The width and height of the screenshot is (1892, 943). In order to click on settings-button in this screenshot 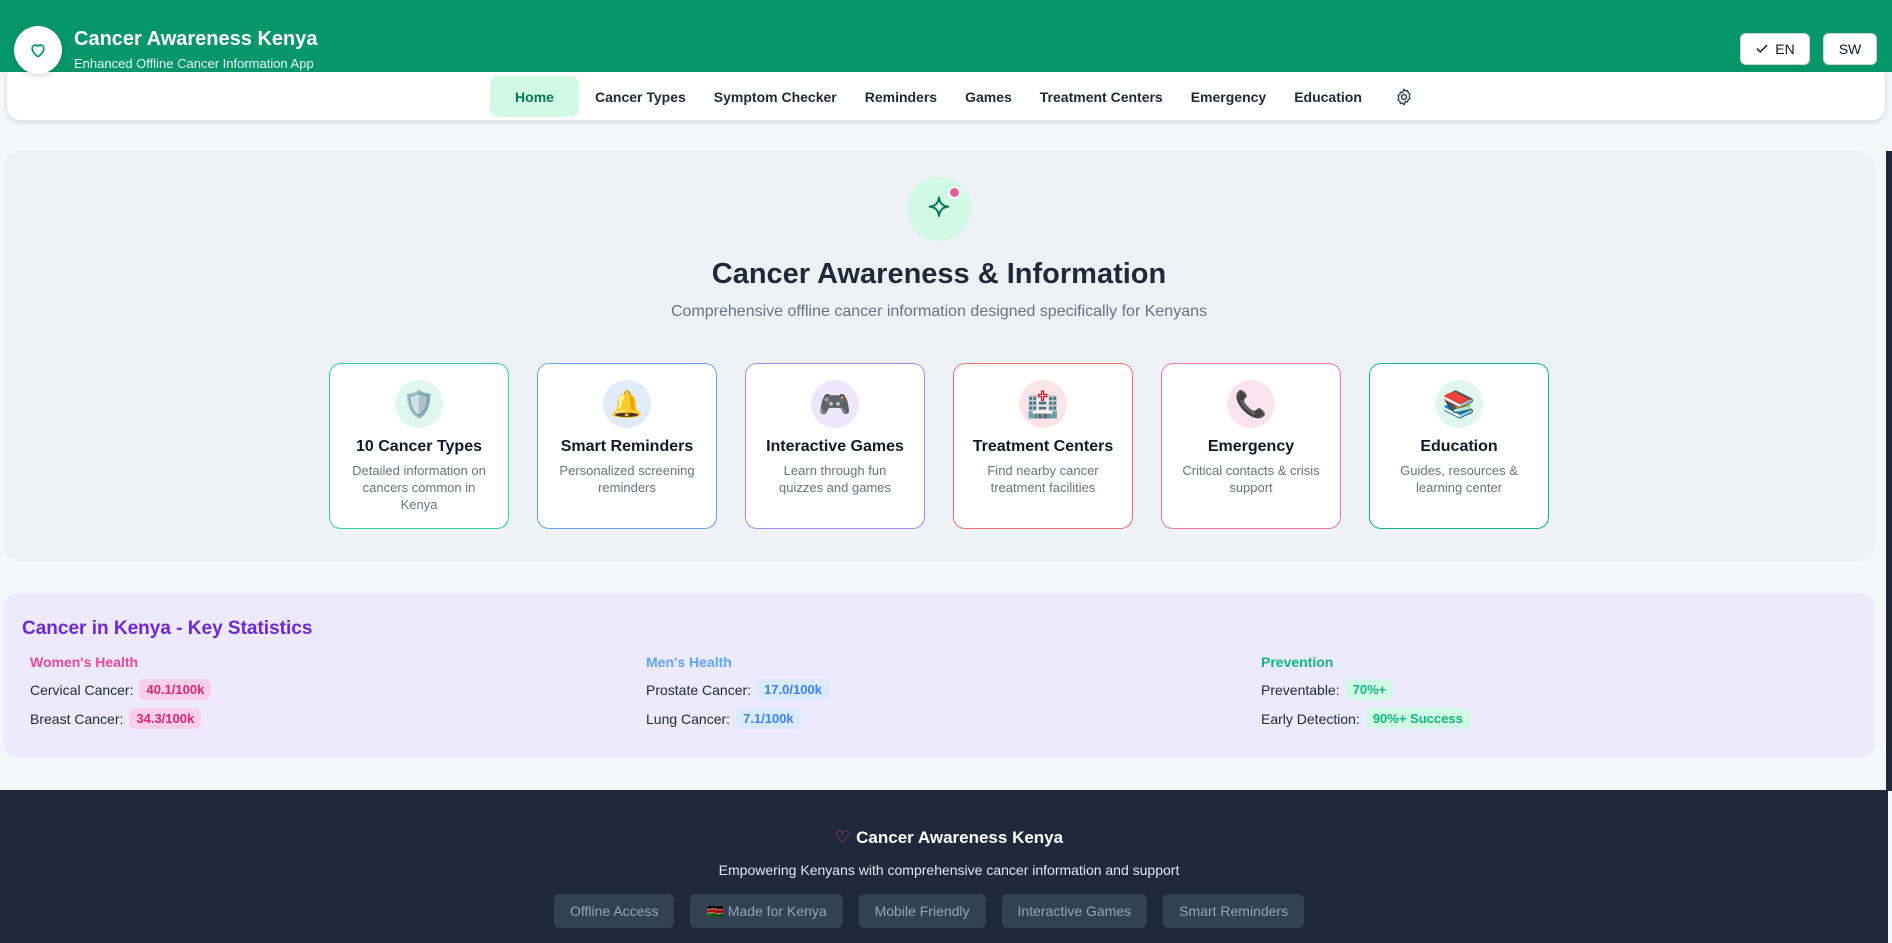, I will do `click(1404, 96)`.